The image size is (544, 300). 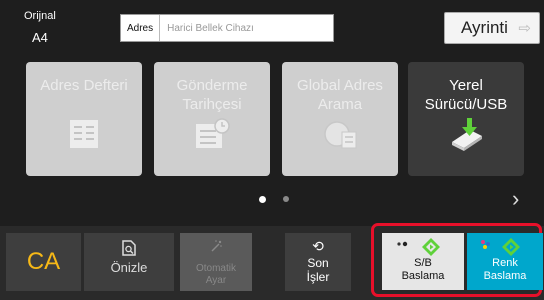 What do you see at coordinates (505, 276) in the screenshot?
I see `color-label-line2: Baslama` at bounding box center [505, 276].